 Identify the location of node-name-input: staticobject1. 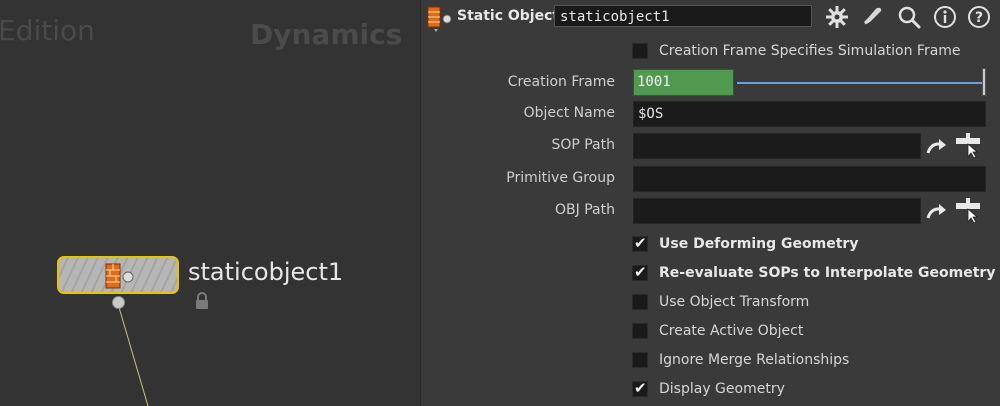
(683, 16).